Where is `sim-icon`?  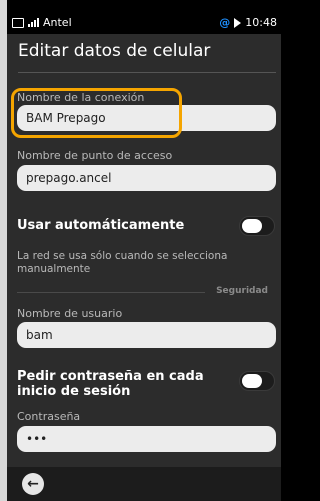 sim-icon is located at coordinates (18, 22).